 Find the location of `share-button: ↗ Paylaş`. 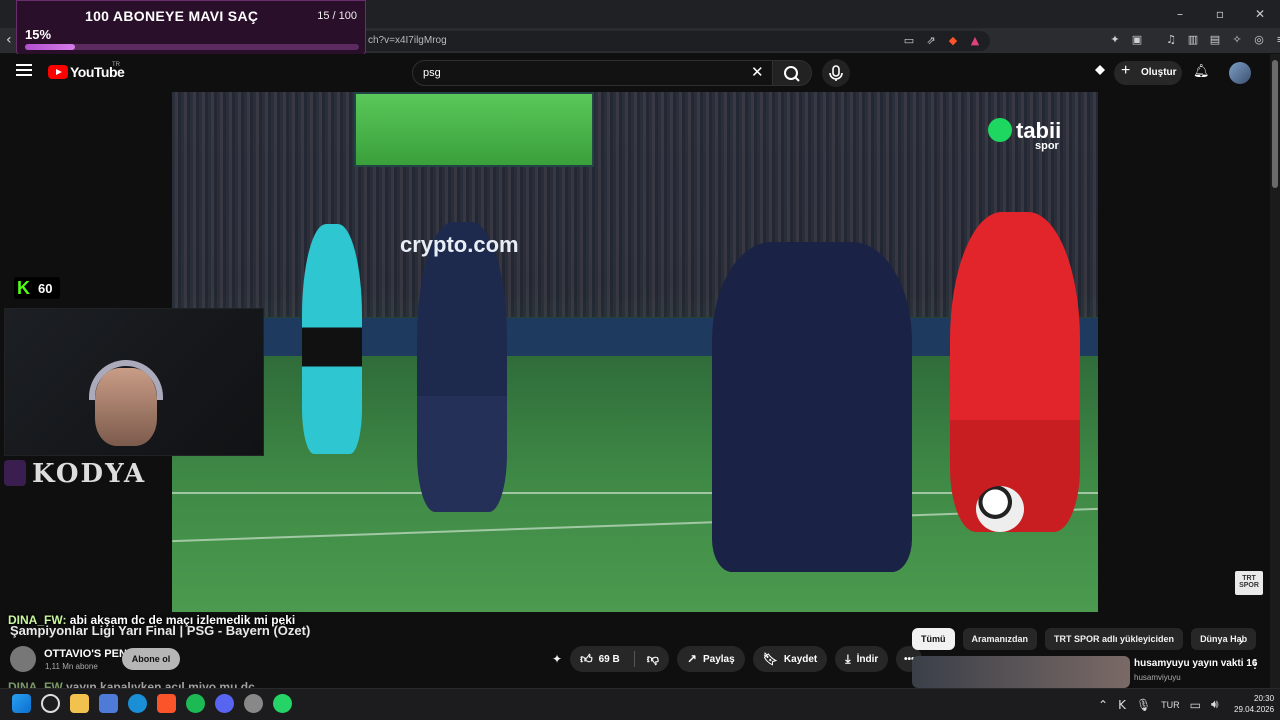

share-button: ↗ Paylaş is located at coordinates (710, 659).